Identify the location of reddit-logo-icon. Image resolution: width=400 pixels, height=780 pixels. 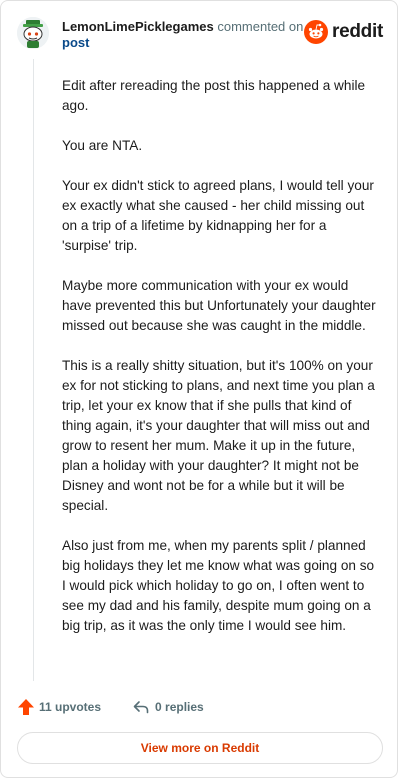
(316, 32).